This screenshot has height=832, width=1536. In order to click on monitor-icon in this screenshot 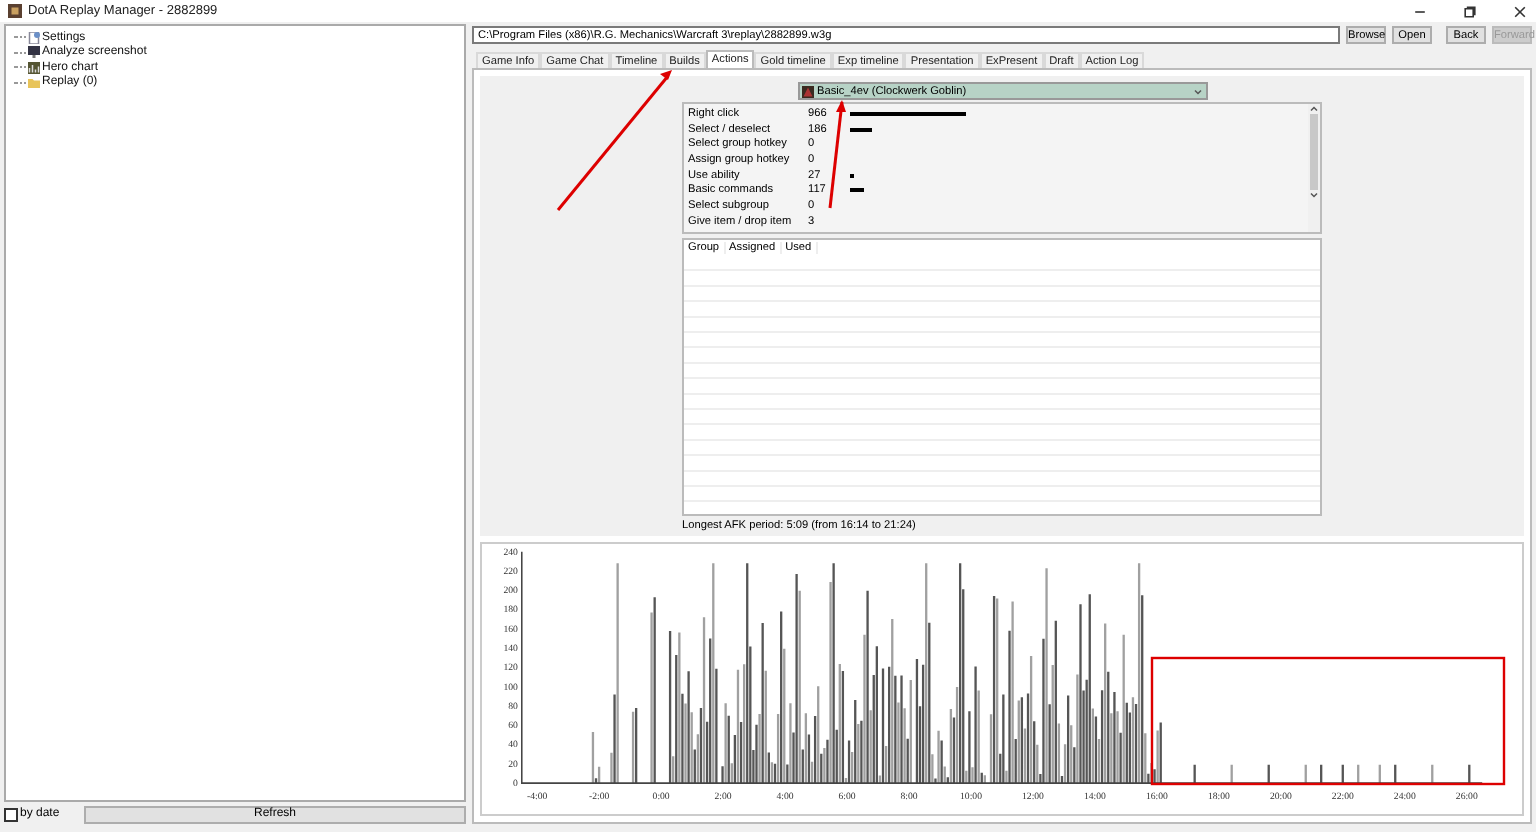, I will do `click(34, 52)`.